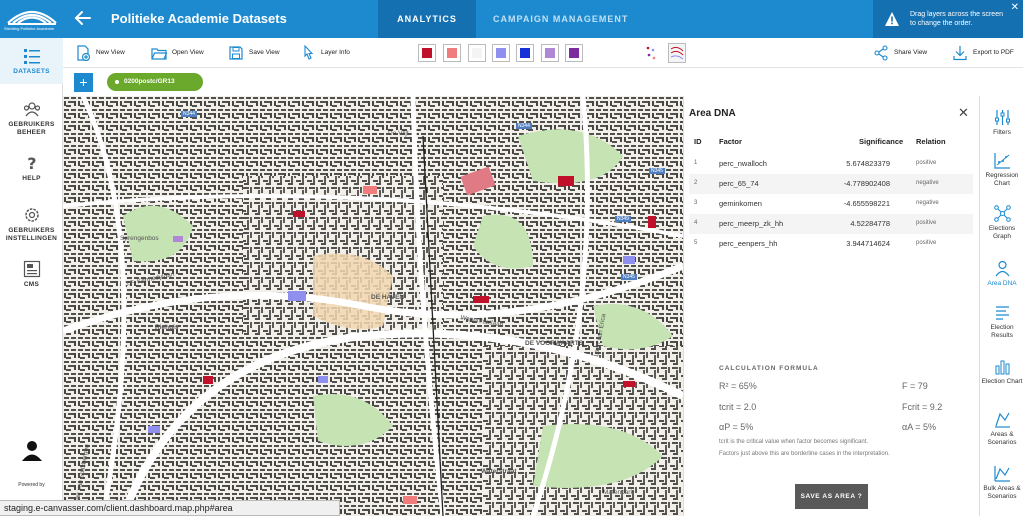 This screenshot has height=516, width=1023. I want to click on row-relation: negative, so click(927, 183).